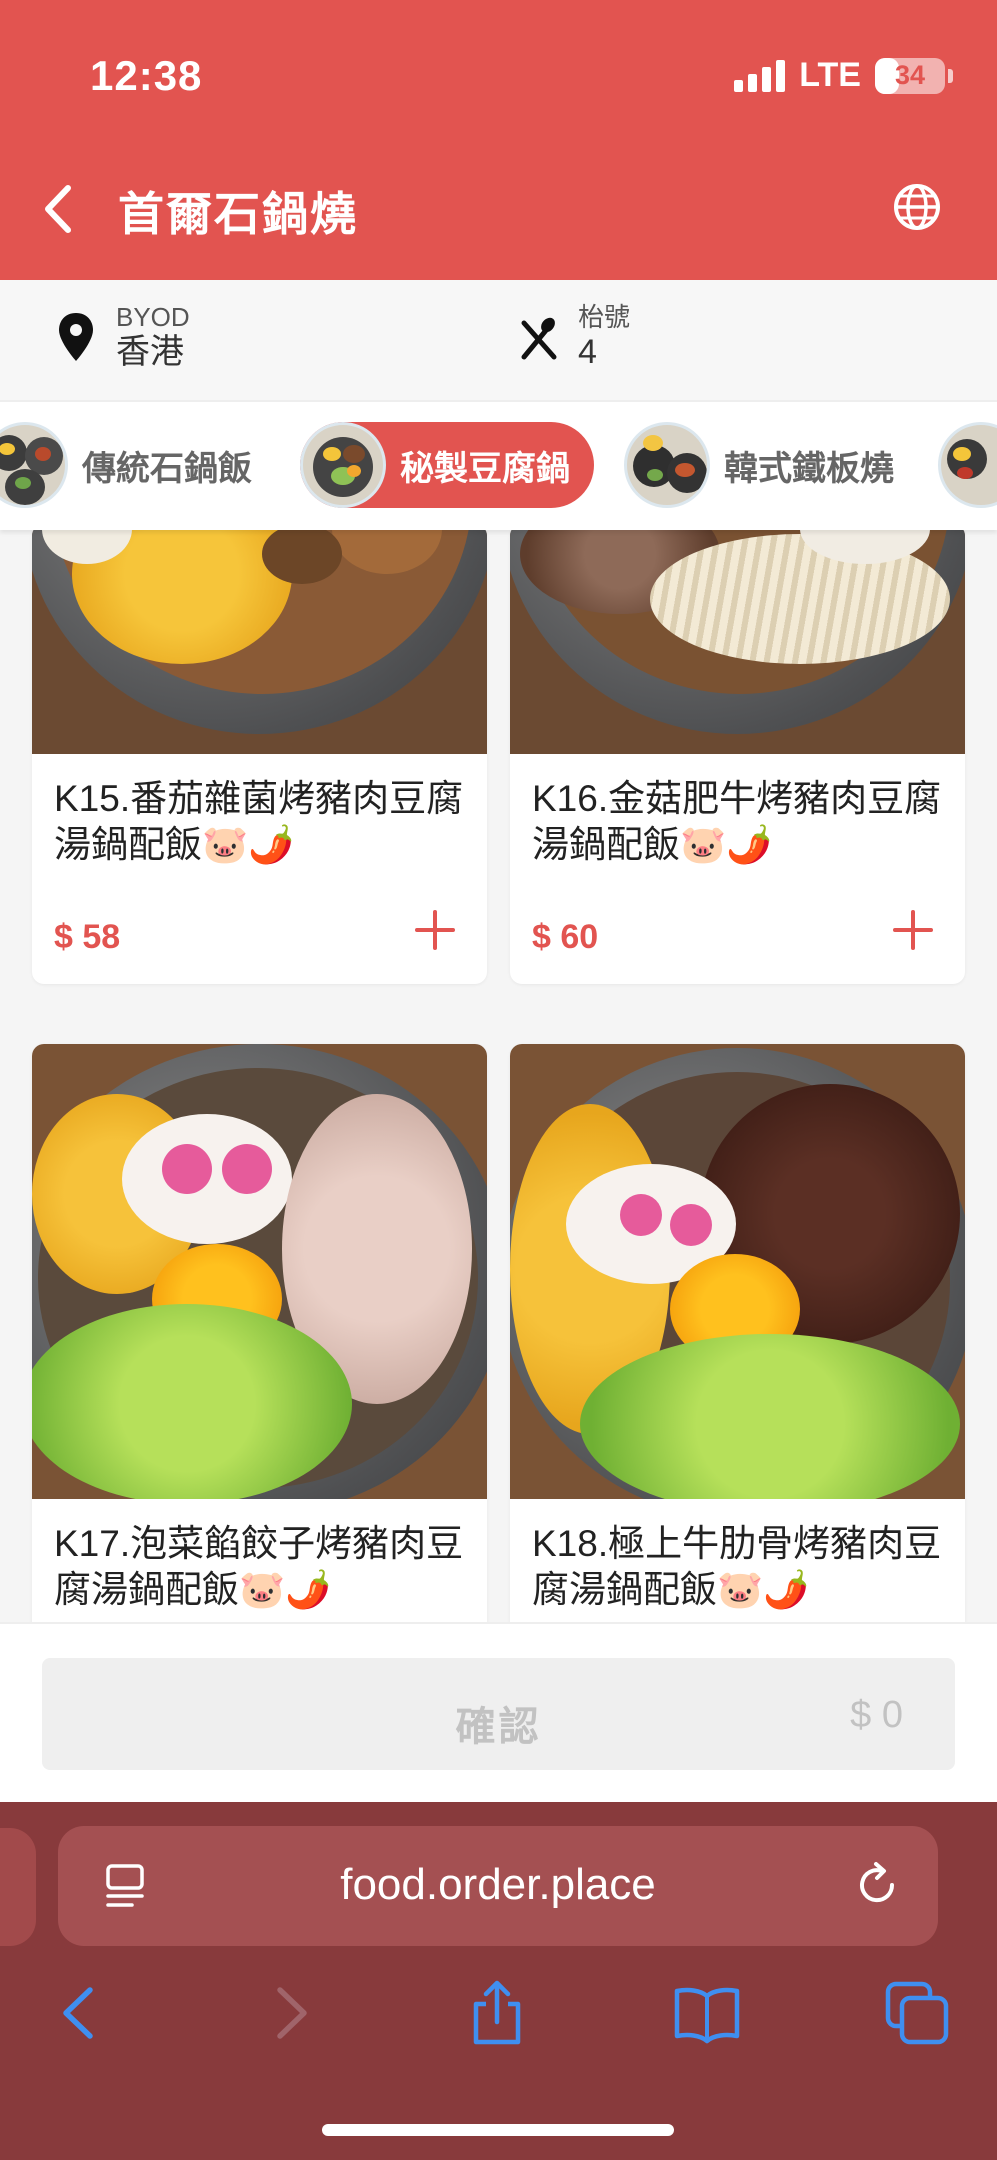  I want to click on home-indicator, so click(498, 2130).